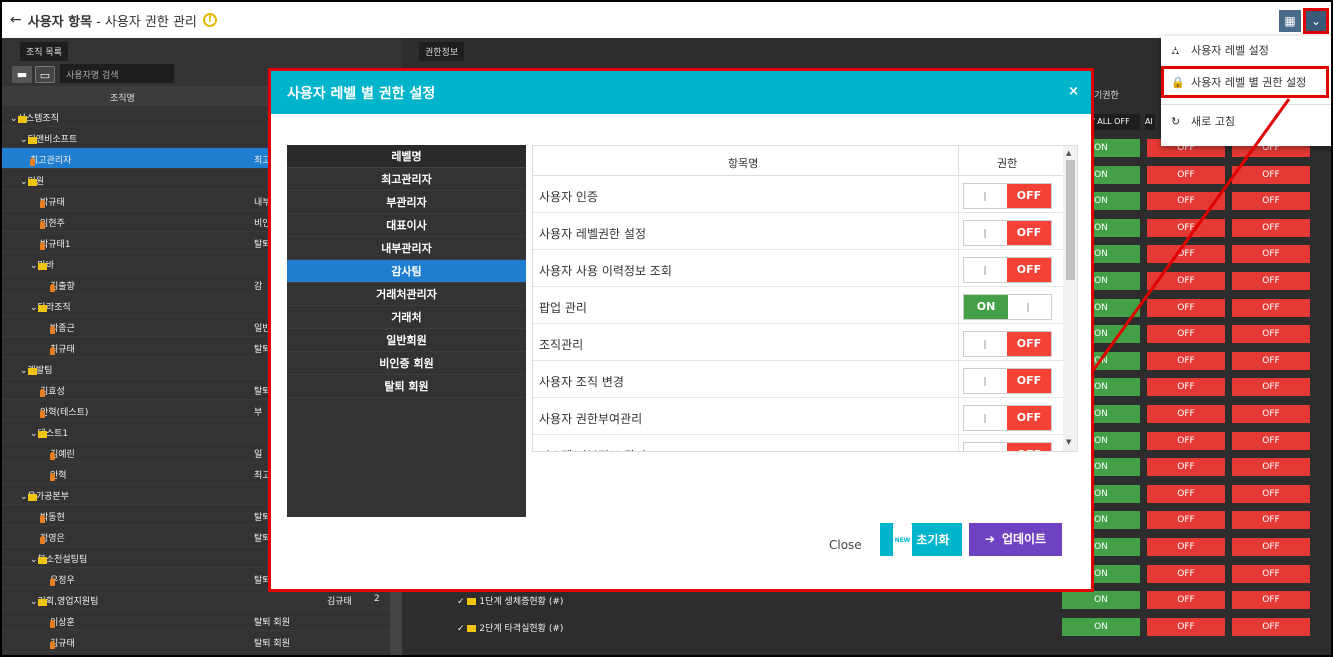 The width and height of the screenshot is (1333, 657). What do you see at coordinates (902, 540) in the screenshot?
I see `new-badge: NEW` at bounding box center [902, 540].